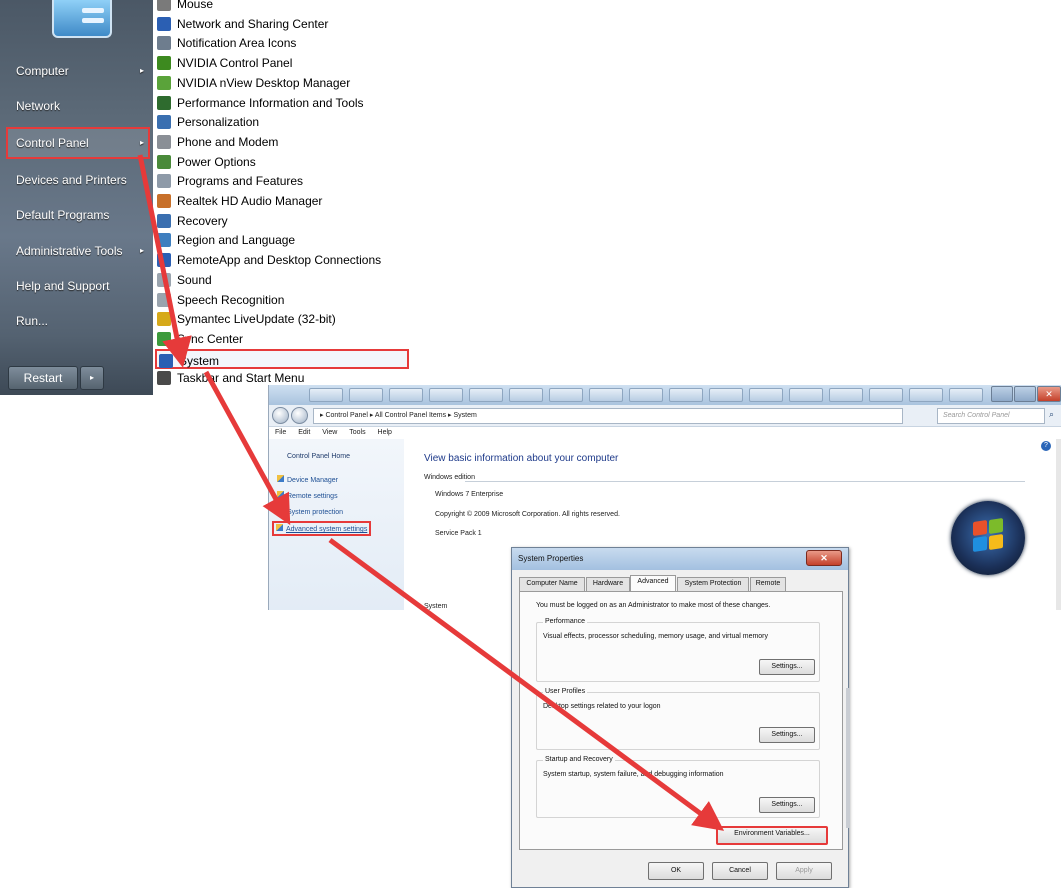  What do you see at coordinates (164, 181) in the screenshot?
I see `programs-icon` at bounding box center [164, 181].